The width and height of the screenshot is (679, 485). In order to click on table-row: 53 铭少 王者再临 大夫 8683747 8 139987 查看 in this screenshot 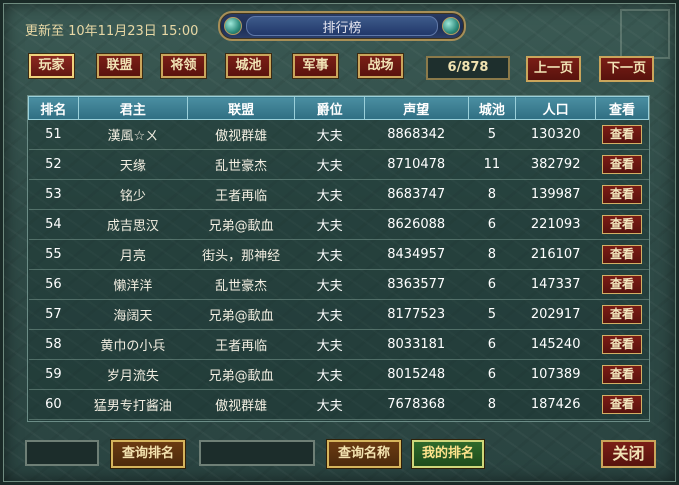, I will do `click(338, 194)`.